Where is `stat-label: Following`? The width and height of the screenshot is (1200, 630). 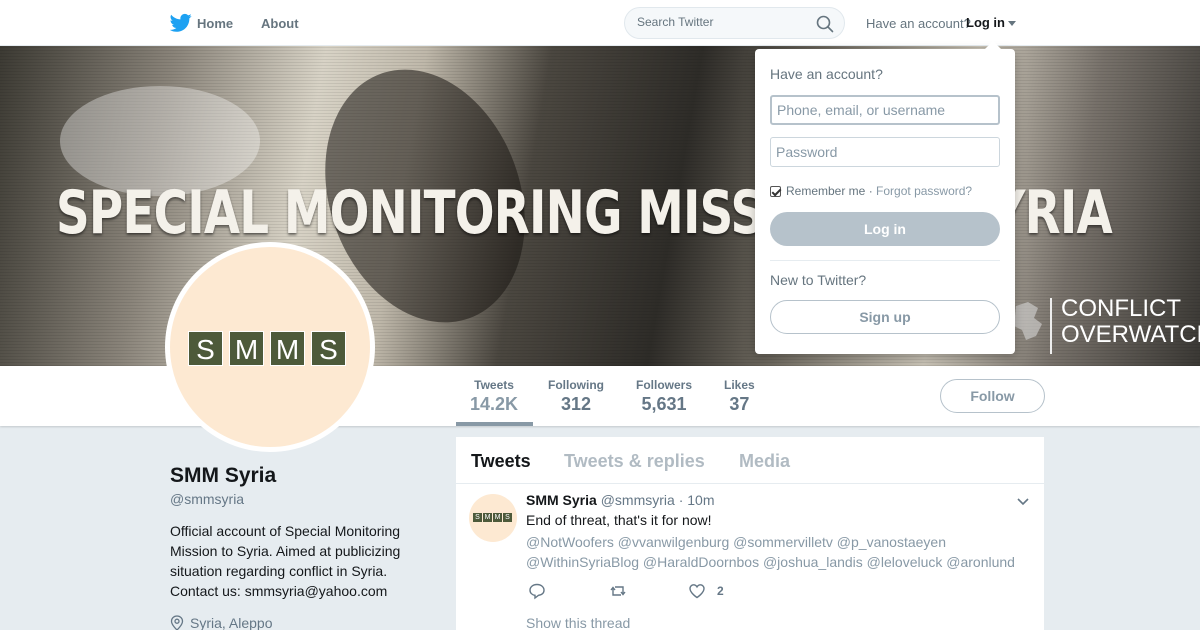
stat-label: Following is located at coordinates (576, 385).